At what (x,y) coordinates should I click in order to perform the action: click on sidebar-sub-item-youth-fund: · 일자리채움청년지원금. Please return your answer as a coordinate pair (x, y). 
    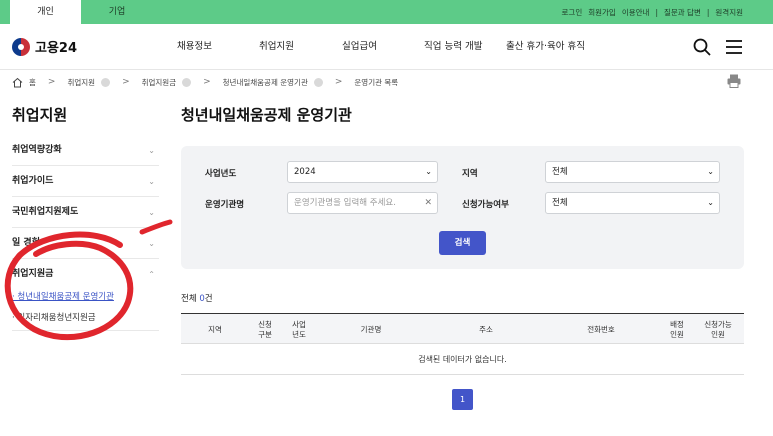
    Looking at the image, I should click on (54, 317).